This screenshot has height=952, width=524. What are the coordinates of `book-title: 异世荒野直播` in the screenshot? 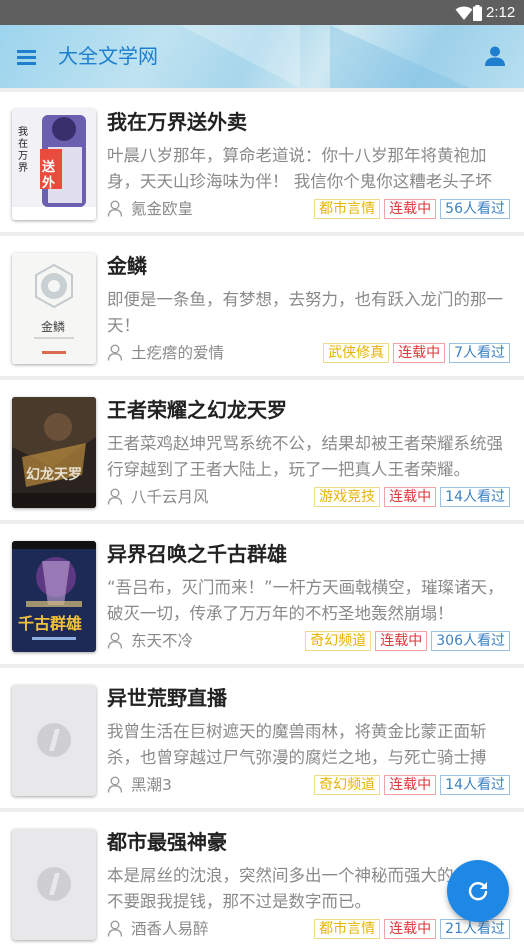 It's located at (167, 698).